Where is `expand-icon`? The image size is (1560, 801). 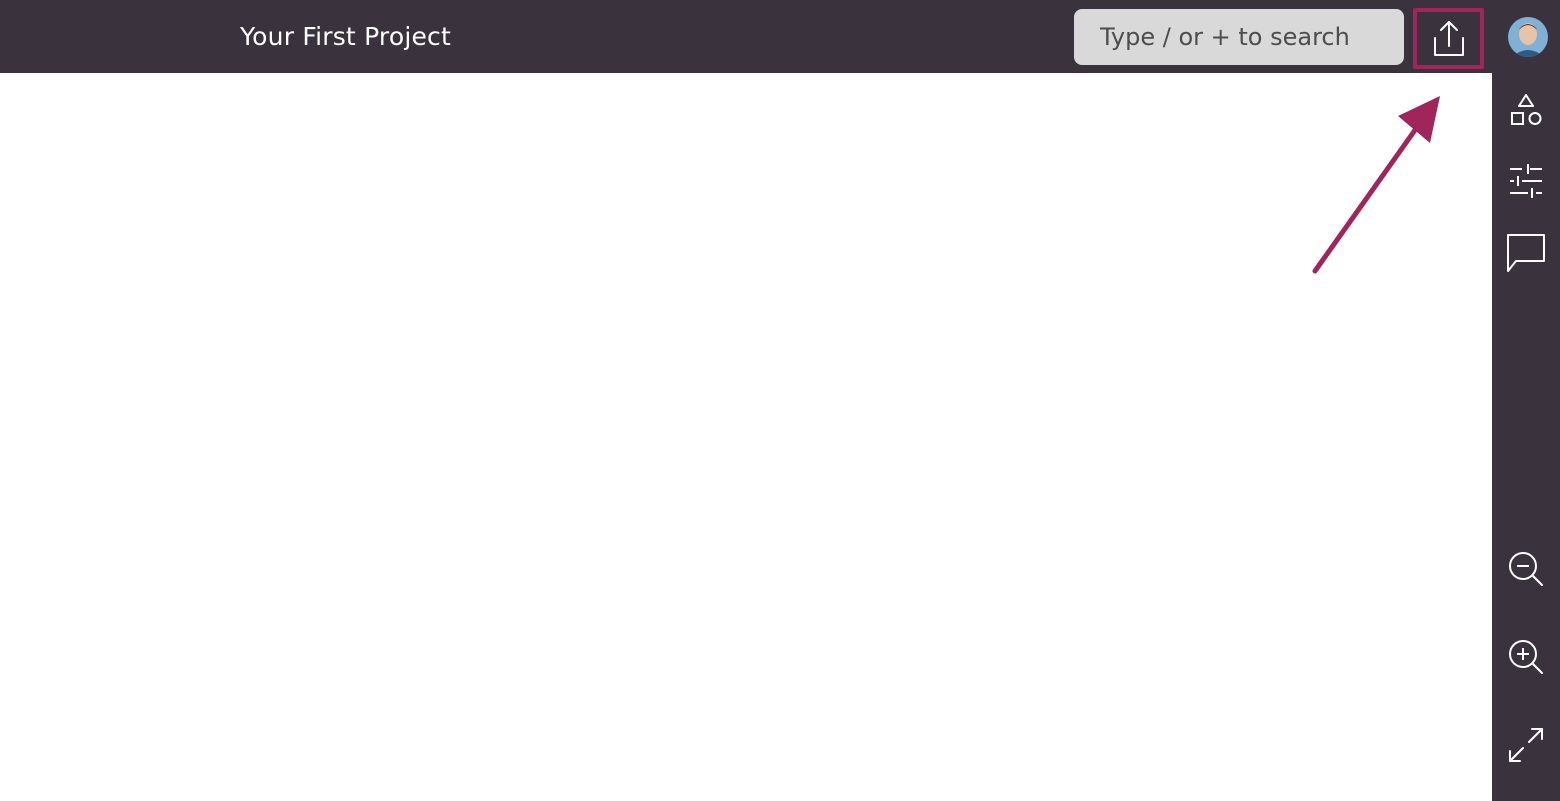 expand-icon is located at coordinates (1526, 745).